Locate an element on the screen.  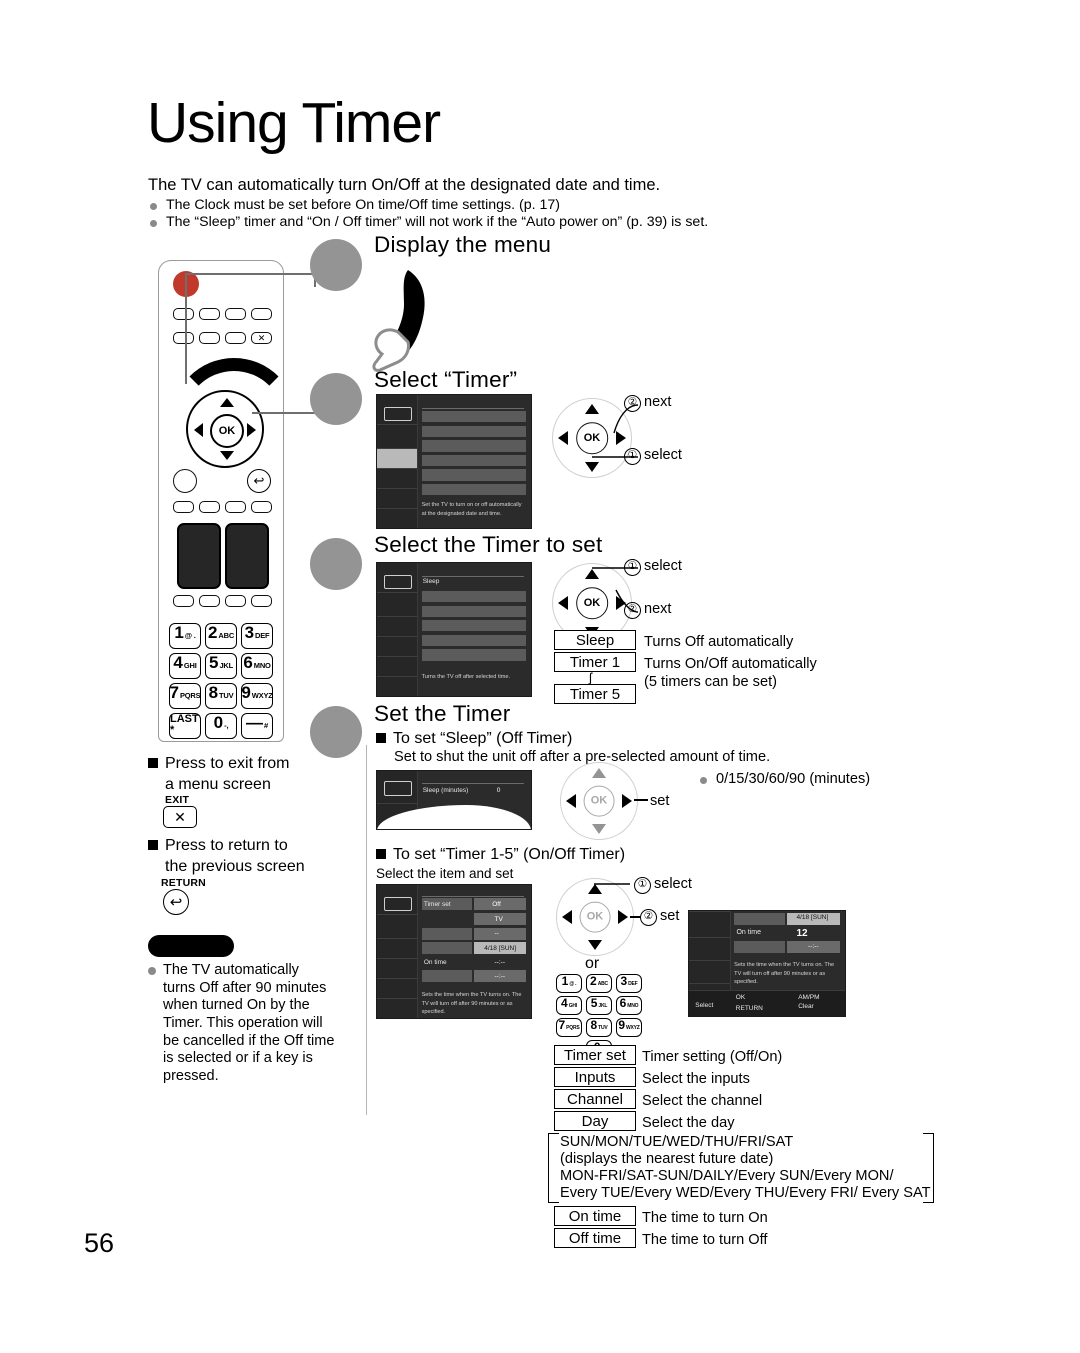
legend-box-timer1: Timer 1 is located at coordinates (595, 662).